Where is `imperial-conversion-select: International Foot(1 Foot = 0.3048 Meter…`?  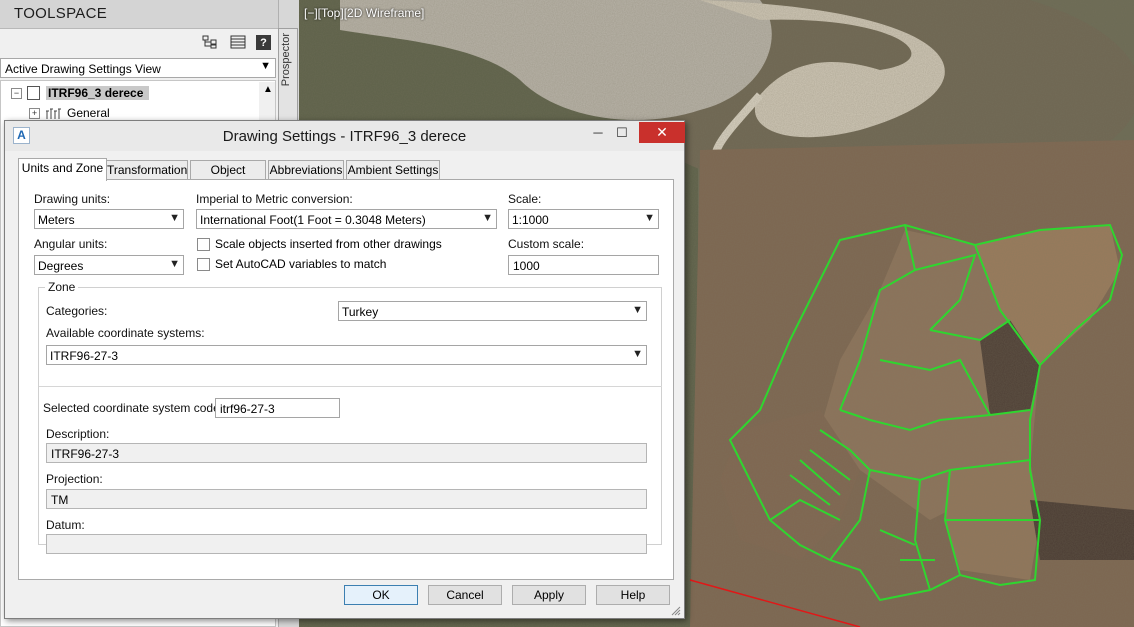
imperial-conversion-select: International Foot(1 Foot = 0.3048 Meter… is located at coordinates (346, 219).